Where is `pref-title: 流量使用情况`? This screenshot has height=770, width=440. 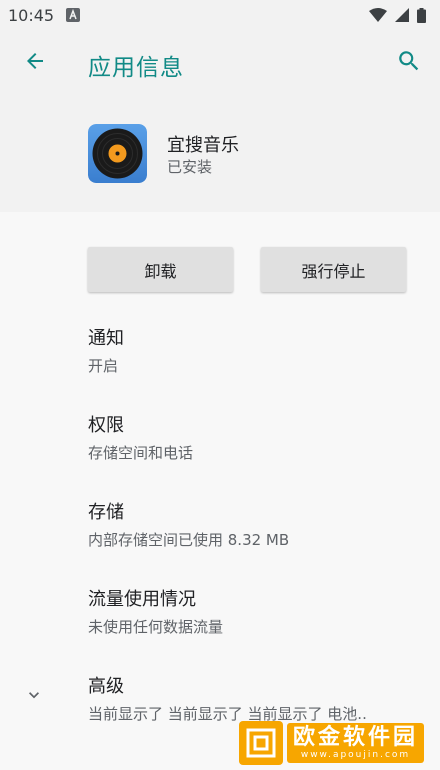
pref-title: 流量使用情况 is located at coordinates (142, 599).